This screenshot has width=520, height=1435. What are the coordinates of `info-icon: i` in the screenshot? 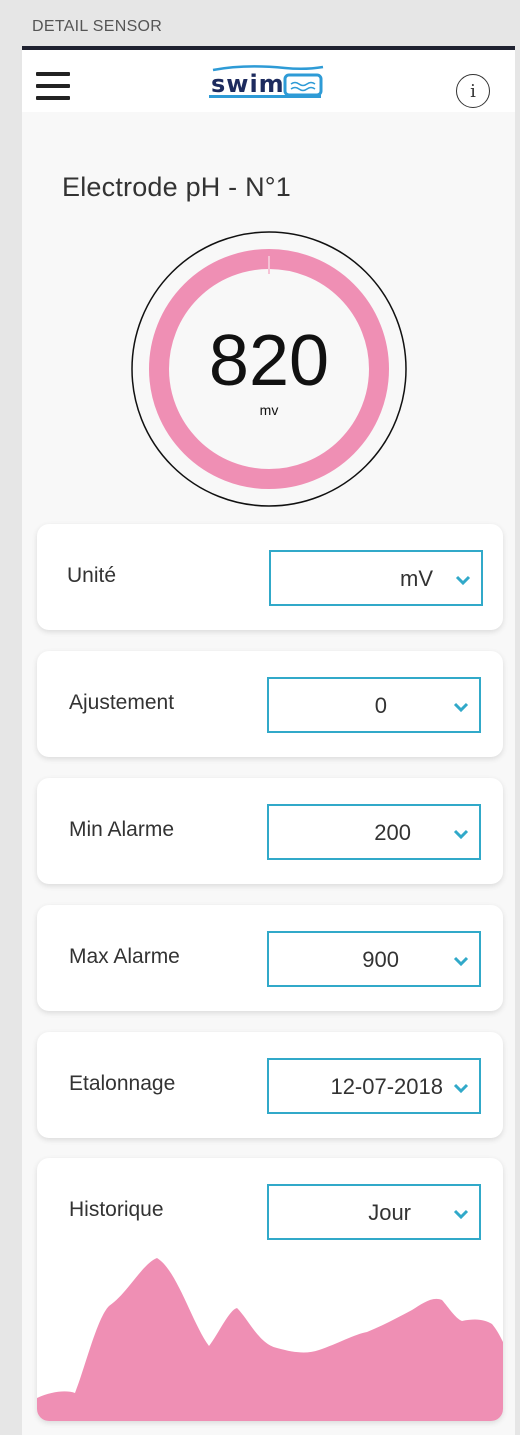 It's located at (473, 91).